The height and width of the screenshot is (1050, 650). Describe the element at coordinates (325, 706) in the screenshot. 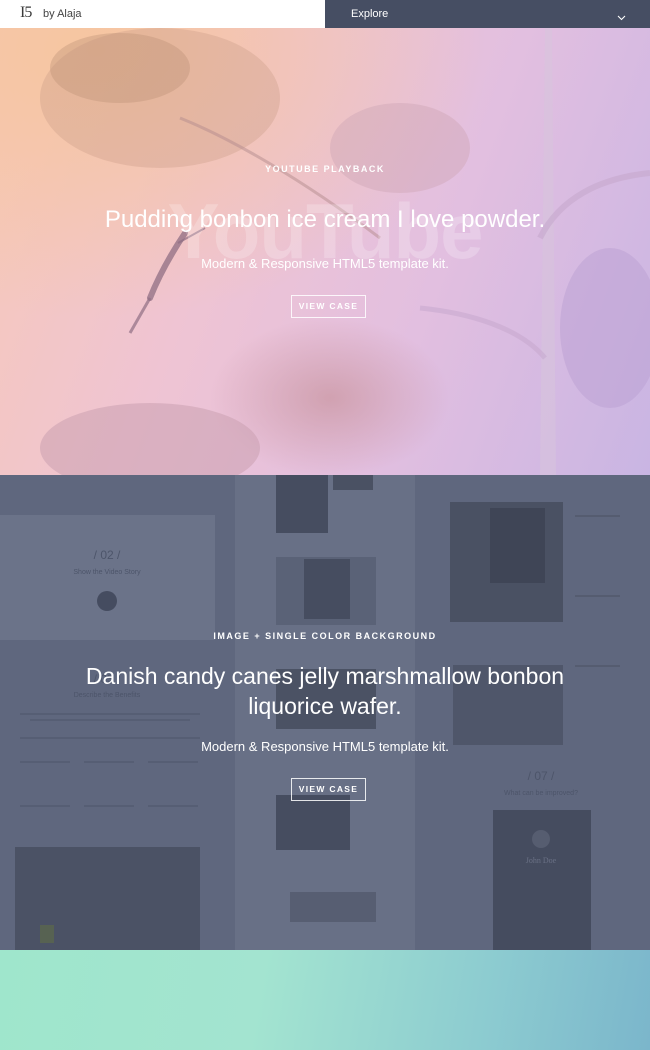

I see `section2-title-line2: liquorice wafer.` at that location.